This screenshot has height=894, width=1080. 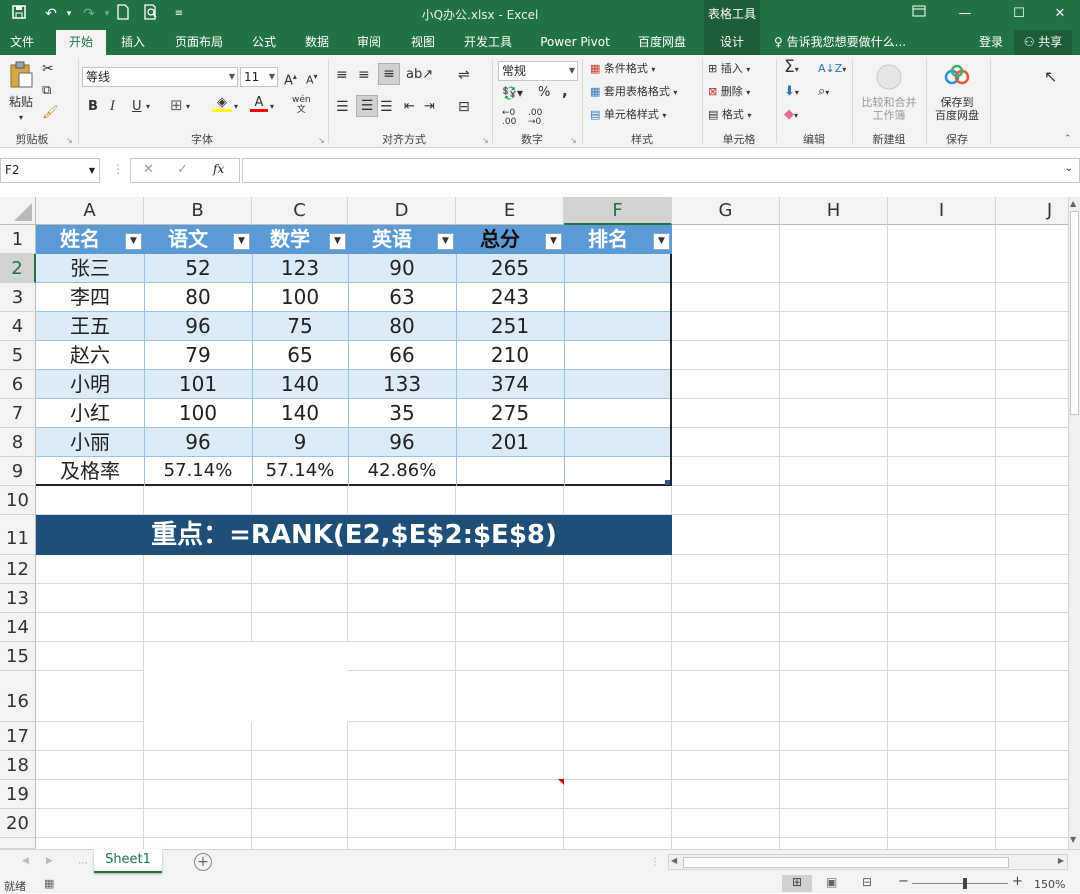 What do you see at coordinates (300, 326) in the screenshot?
I see `cell-math: 75` at bounding box center [300, 326].